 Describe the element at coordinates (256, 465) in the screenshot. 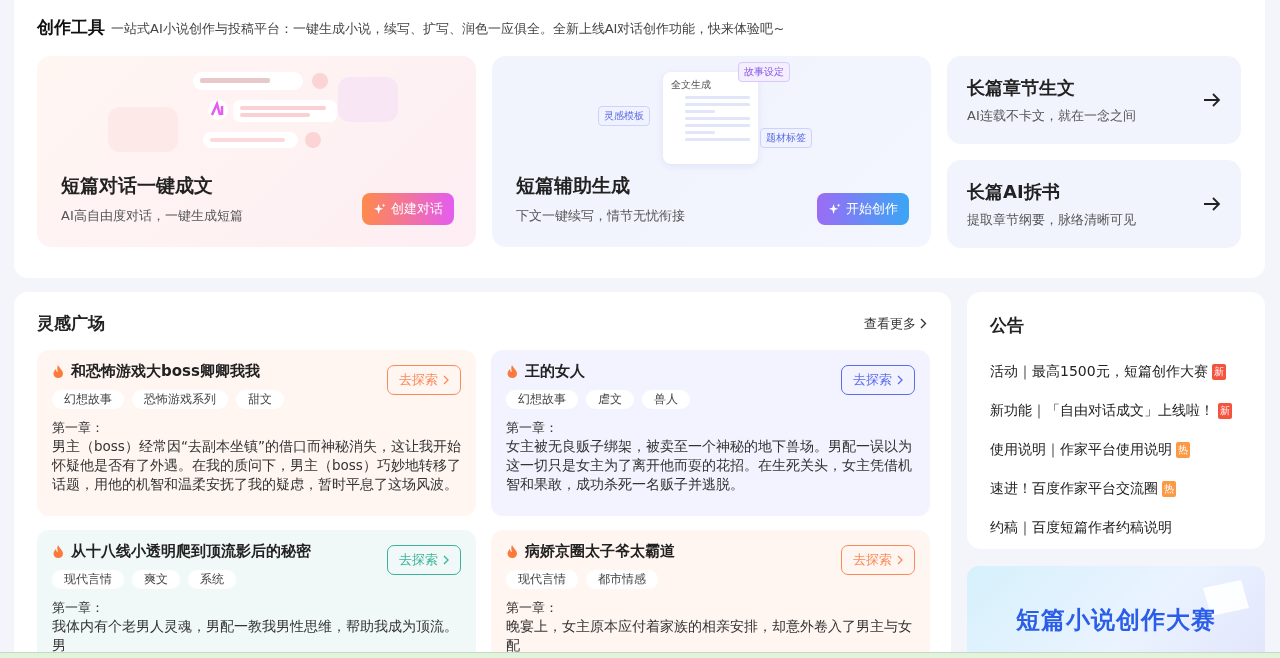

I see `story-excerpt: 男主（boss）经常因“去副本坐镇”的借口而神秘消失，这让我开始怀疑他是否有了外遇。在我的质问下，男主（boss）巧妙地转移了话题，用他的机智和温柔安抚了我的疑虑，暂时平息了这场风波。` at that location.